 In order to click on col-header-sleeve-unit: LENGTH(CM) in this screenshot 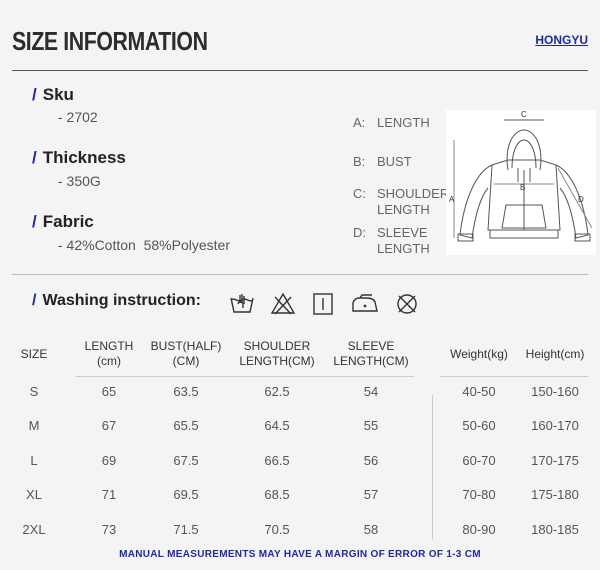, I will do `click(371, 361)`.